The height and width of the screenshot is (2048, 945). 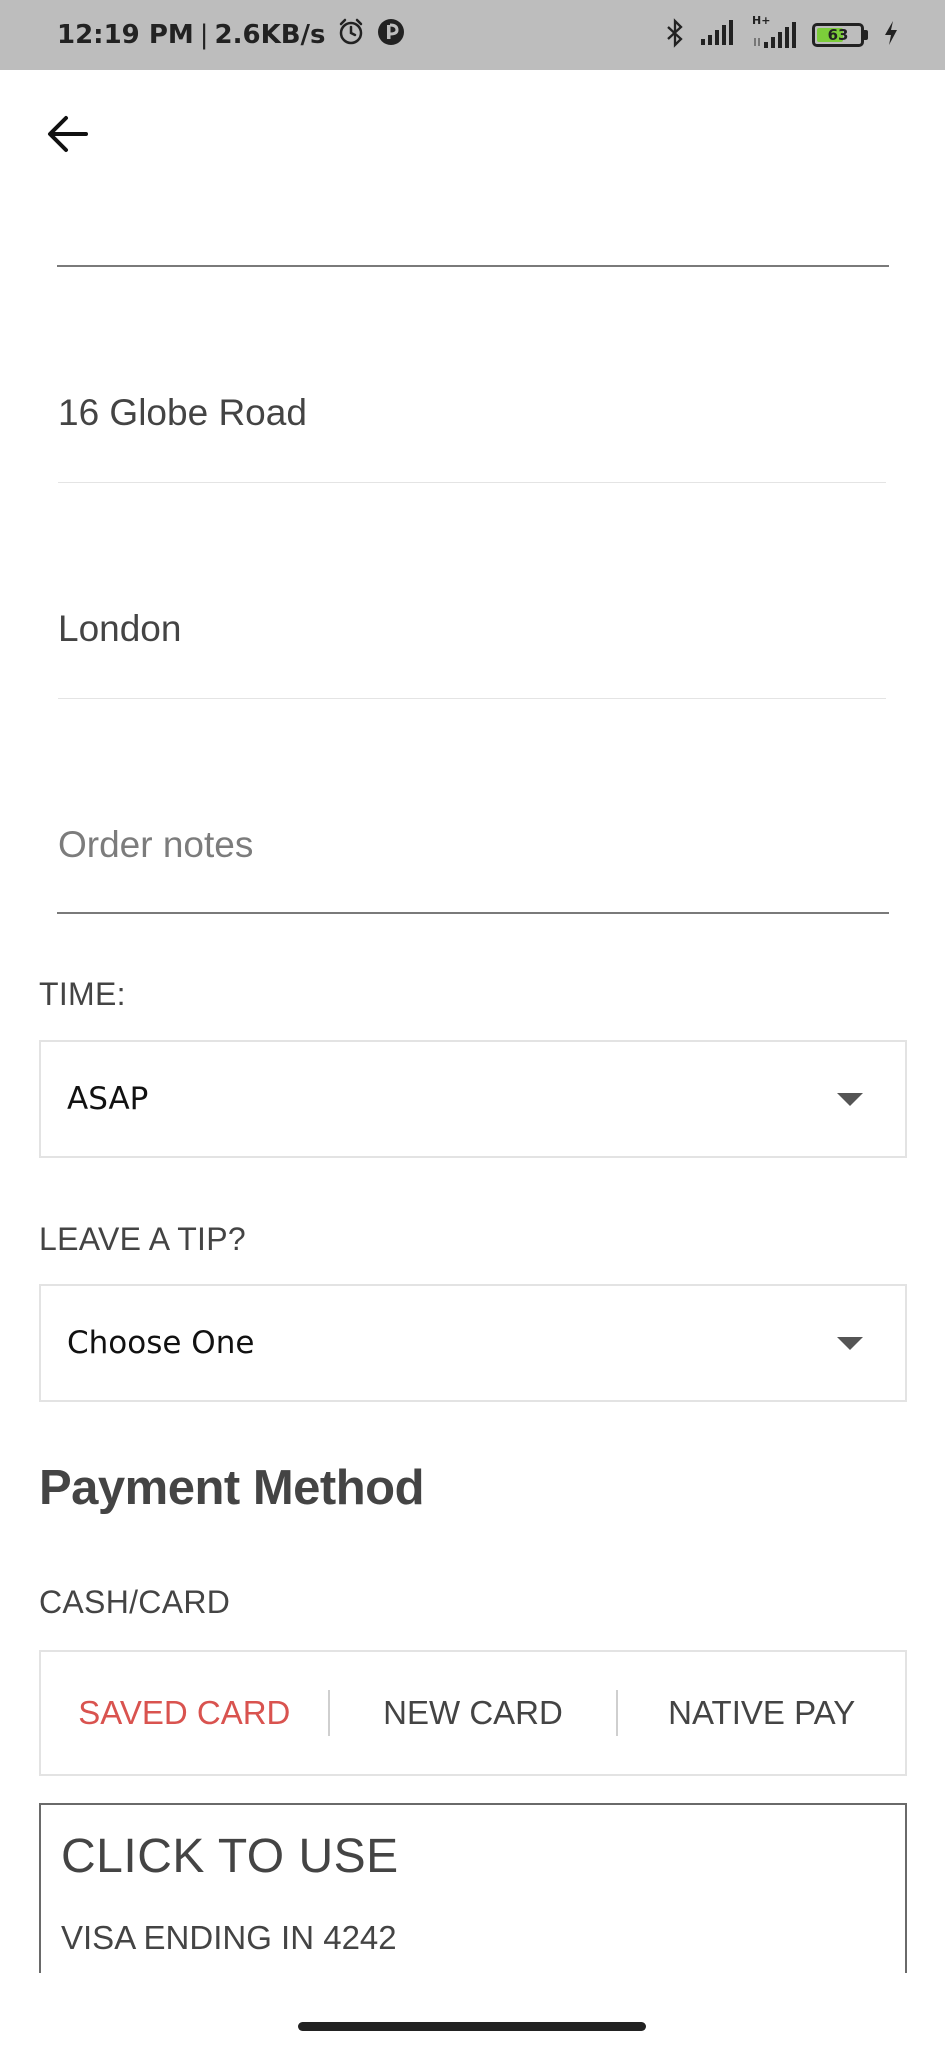 What do you see at coordinates (472, 35) in the screenshot?
I see `status-bar: 12:19 PM | 2.6KB/s H+ 63` at bounding box center [472, 35].